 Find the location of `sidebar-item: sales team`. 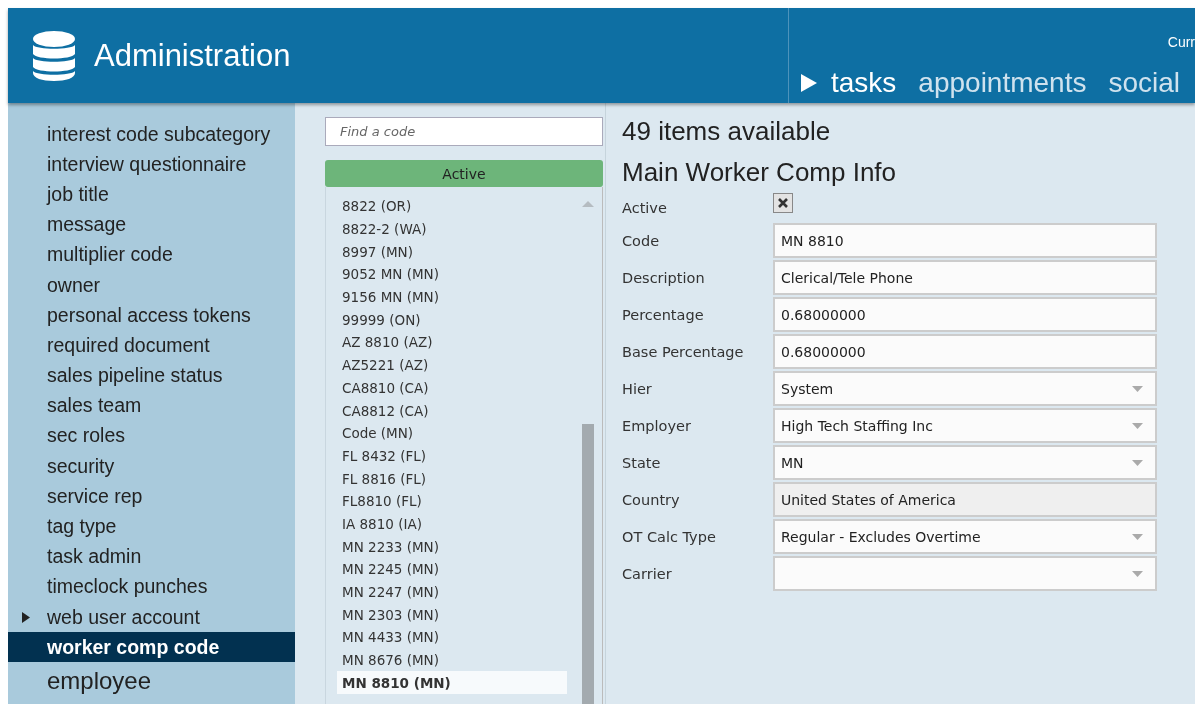

sidebar-item: sales team is located at coordinates (151, 405).